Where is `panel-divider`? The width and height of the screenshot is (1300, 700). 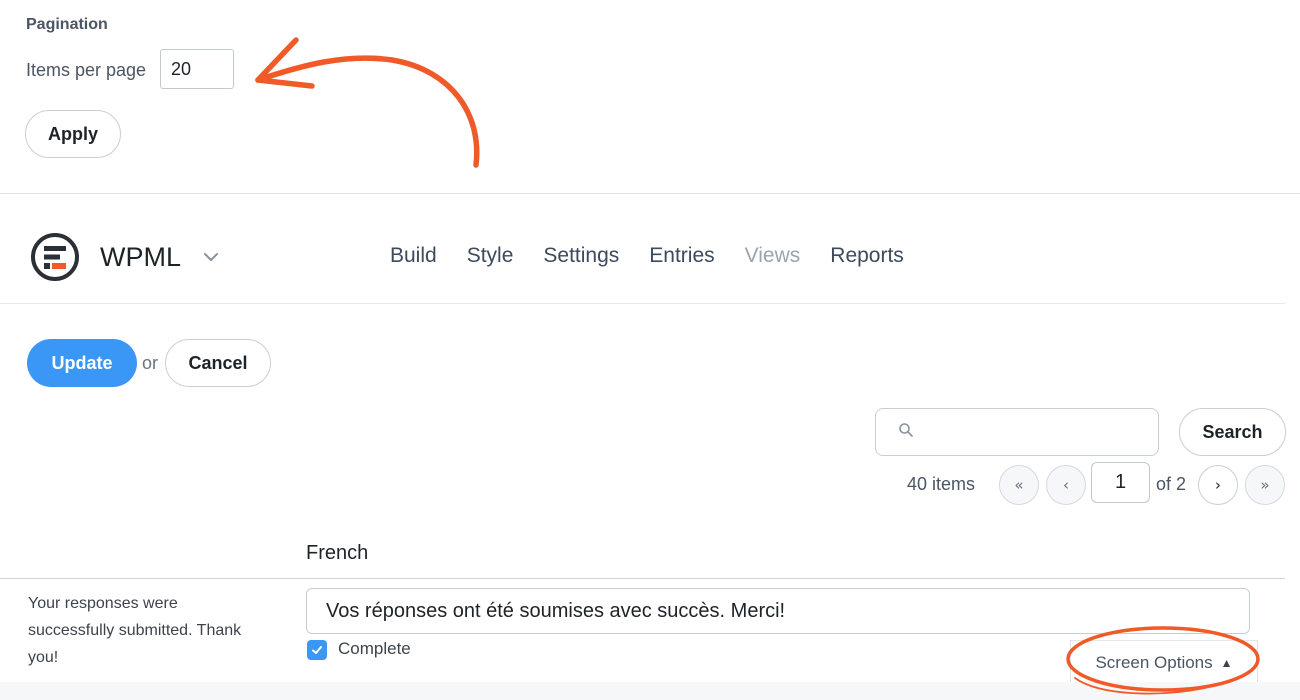
panel-divider is located at coordinates (650, 193).